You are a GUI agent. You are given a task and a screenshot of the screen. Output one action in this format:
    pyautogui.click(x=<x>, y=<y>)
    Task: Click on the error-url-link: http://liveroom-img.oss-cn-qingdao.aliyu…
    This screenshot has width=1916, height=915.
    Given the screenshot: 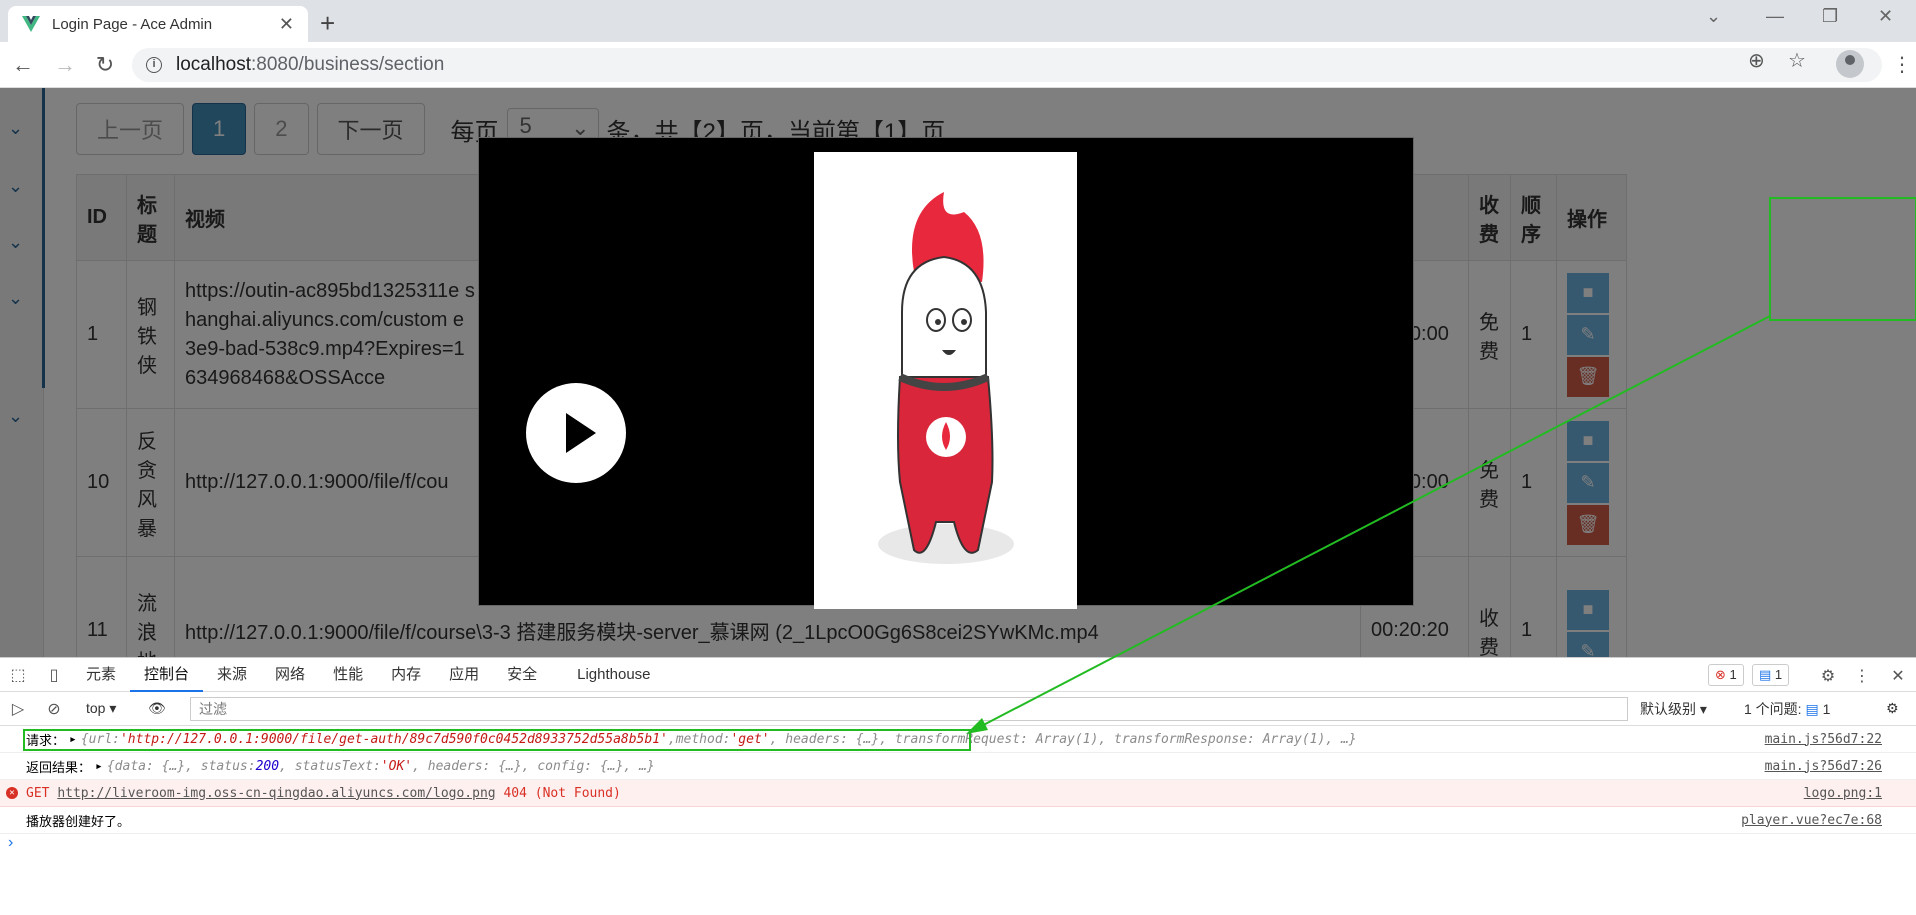 What is the action you would take?
    pyautogui.click(x=276, y=793)
    